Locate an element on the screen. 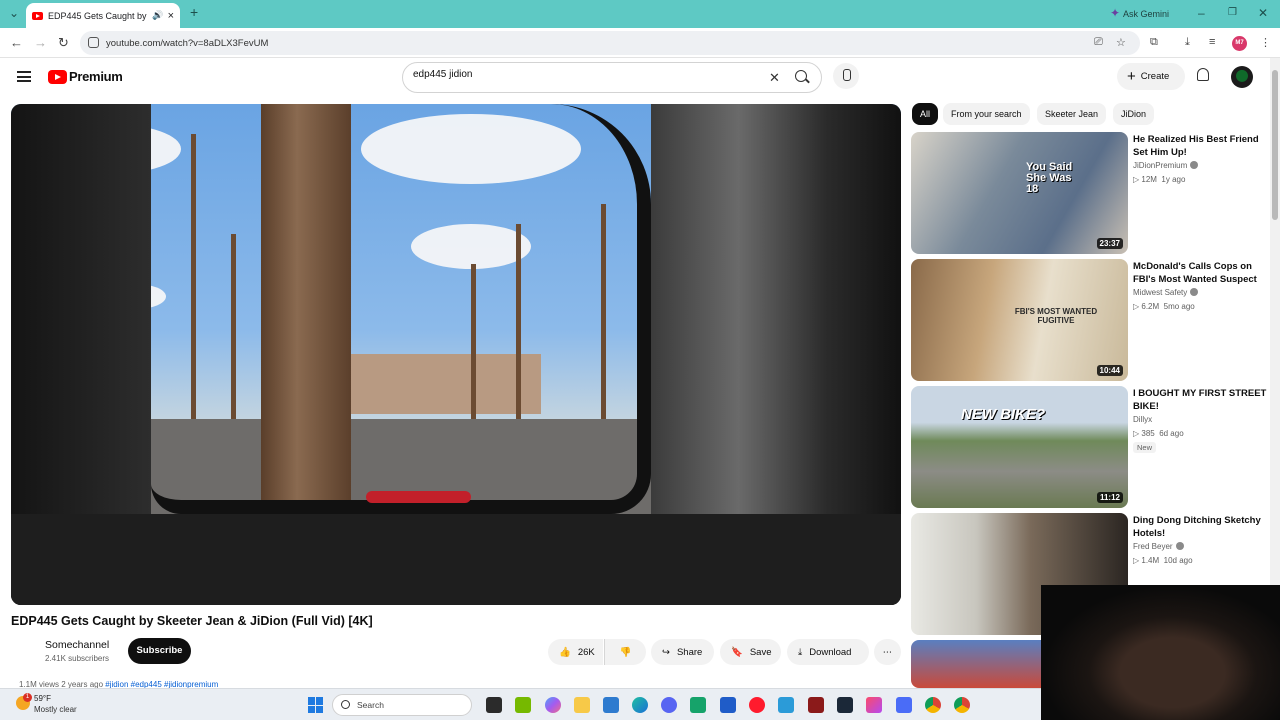 The image size is (1280, 720). channel-avatar is located at coordinates (24, 653).